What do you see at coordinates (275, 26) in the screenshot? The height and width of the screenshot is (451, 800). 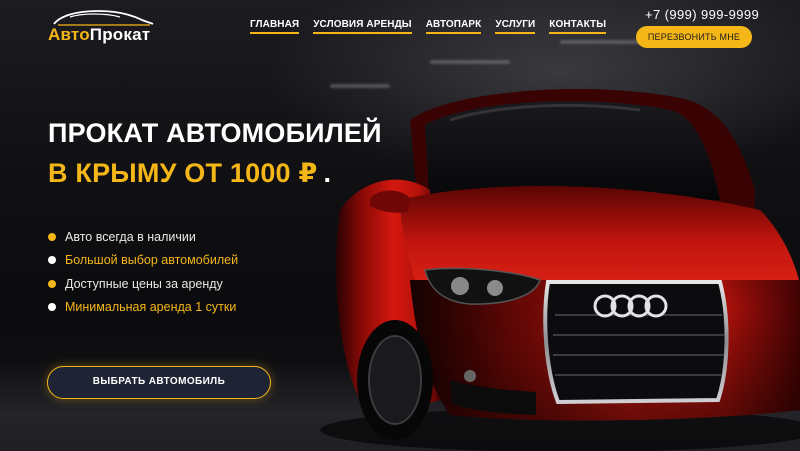 I see `nav-item-home: ГЛАВНАЯ` at bounding box center [275, 26].